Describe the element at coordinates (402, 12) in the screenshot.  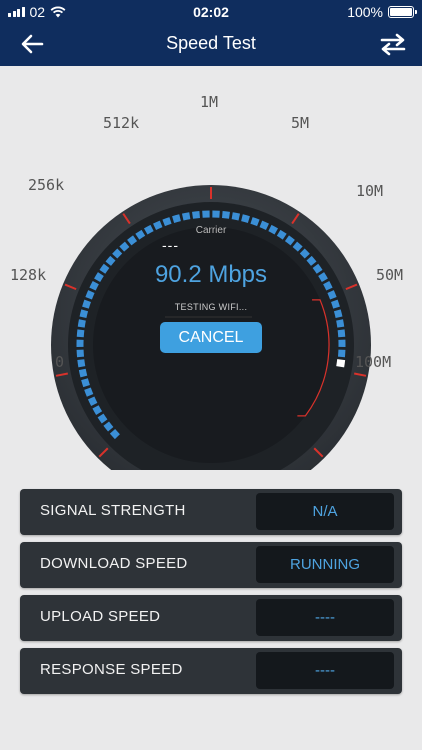
I see `battery-icon` at that location.